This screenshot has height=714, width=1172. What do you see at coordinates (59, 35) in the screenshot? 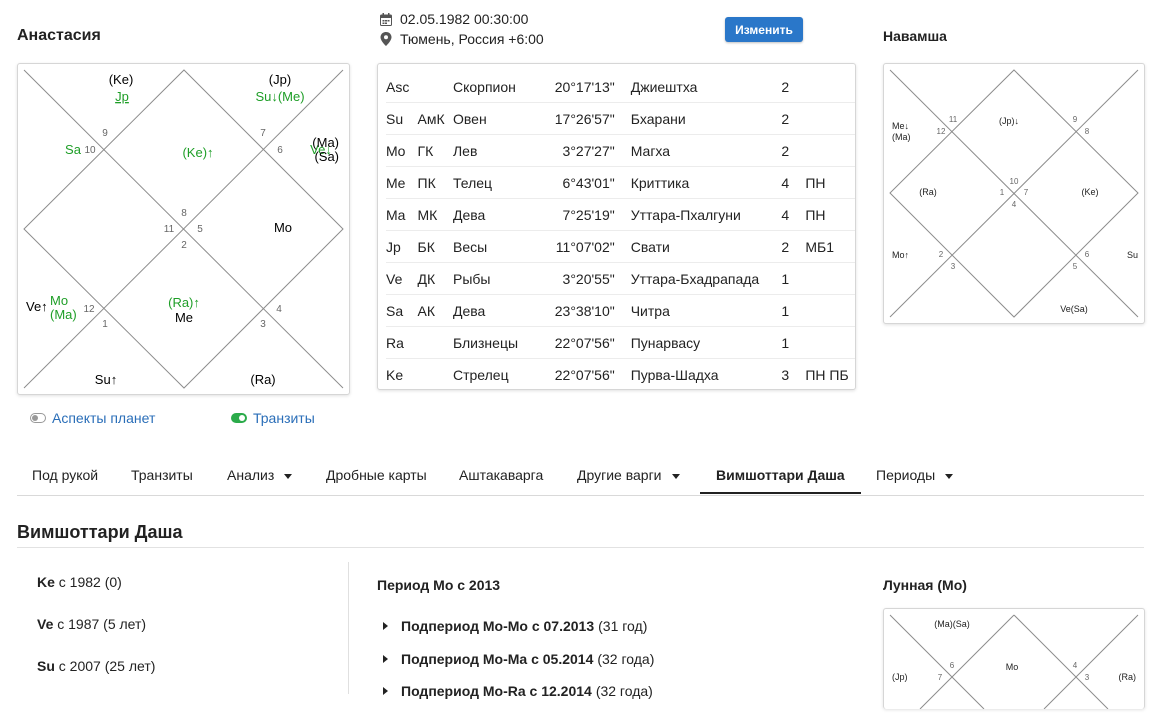
I see `person-name: Анастасия` at bounding box center [59, 35].